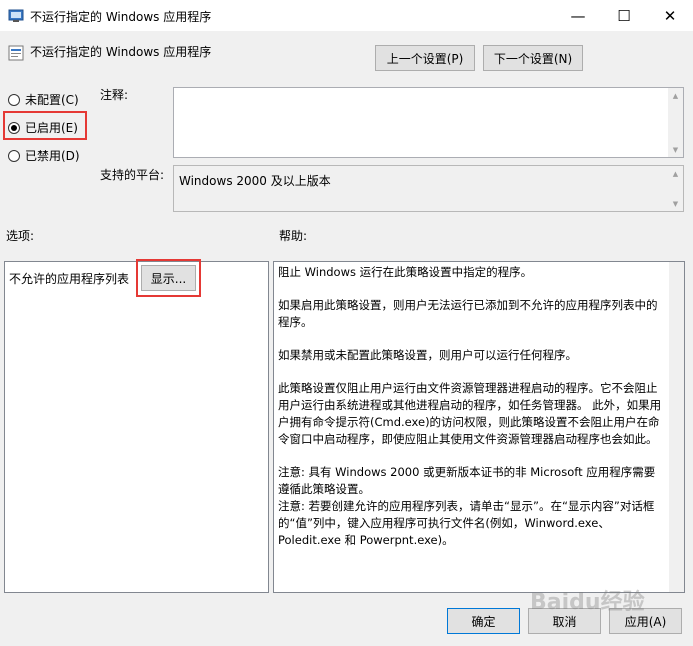 The width and height of the screenshot is (693, 646). What do you see at coordinates (132, 175) in the screenshot?
I see `platform-label: 支持的平台:` at bounding box center [132, 175].